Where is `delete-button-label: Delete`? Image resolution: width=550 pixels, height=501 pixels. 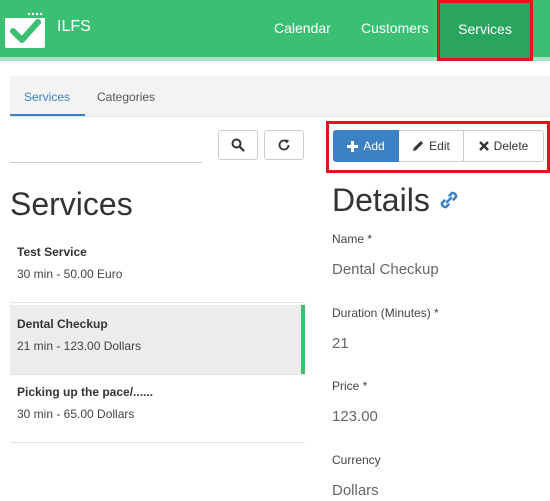 delete-button-label: Delete is located at coordinates (511, 146).